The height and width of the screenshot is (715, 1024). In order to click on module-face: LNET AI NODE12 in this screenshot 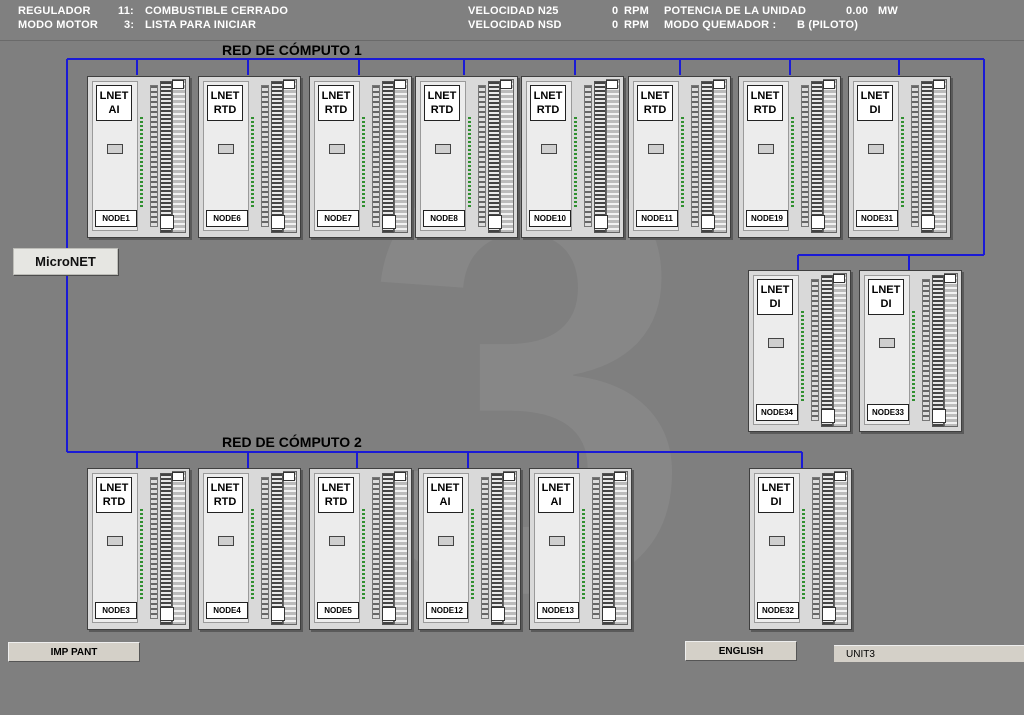, I will do `click(446, 548)`.